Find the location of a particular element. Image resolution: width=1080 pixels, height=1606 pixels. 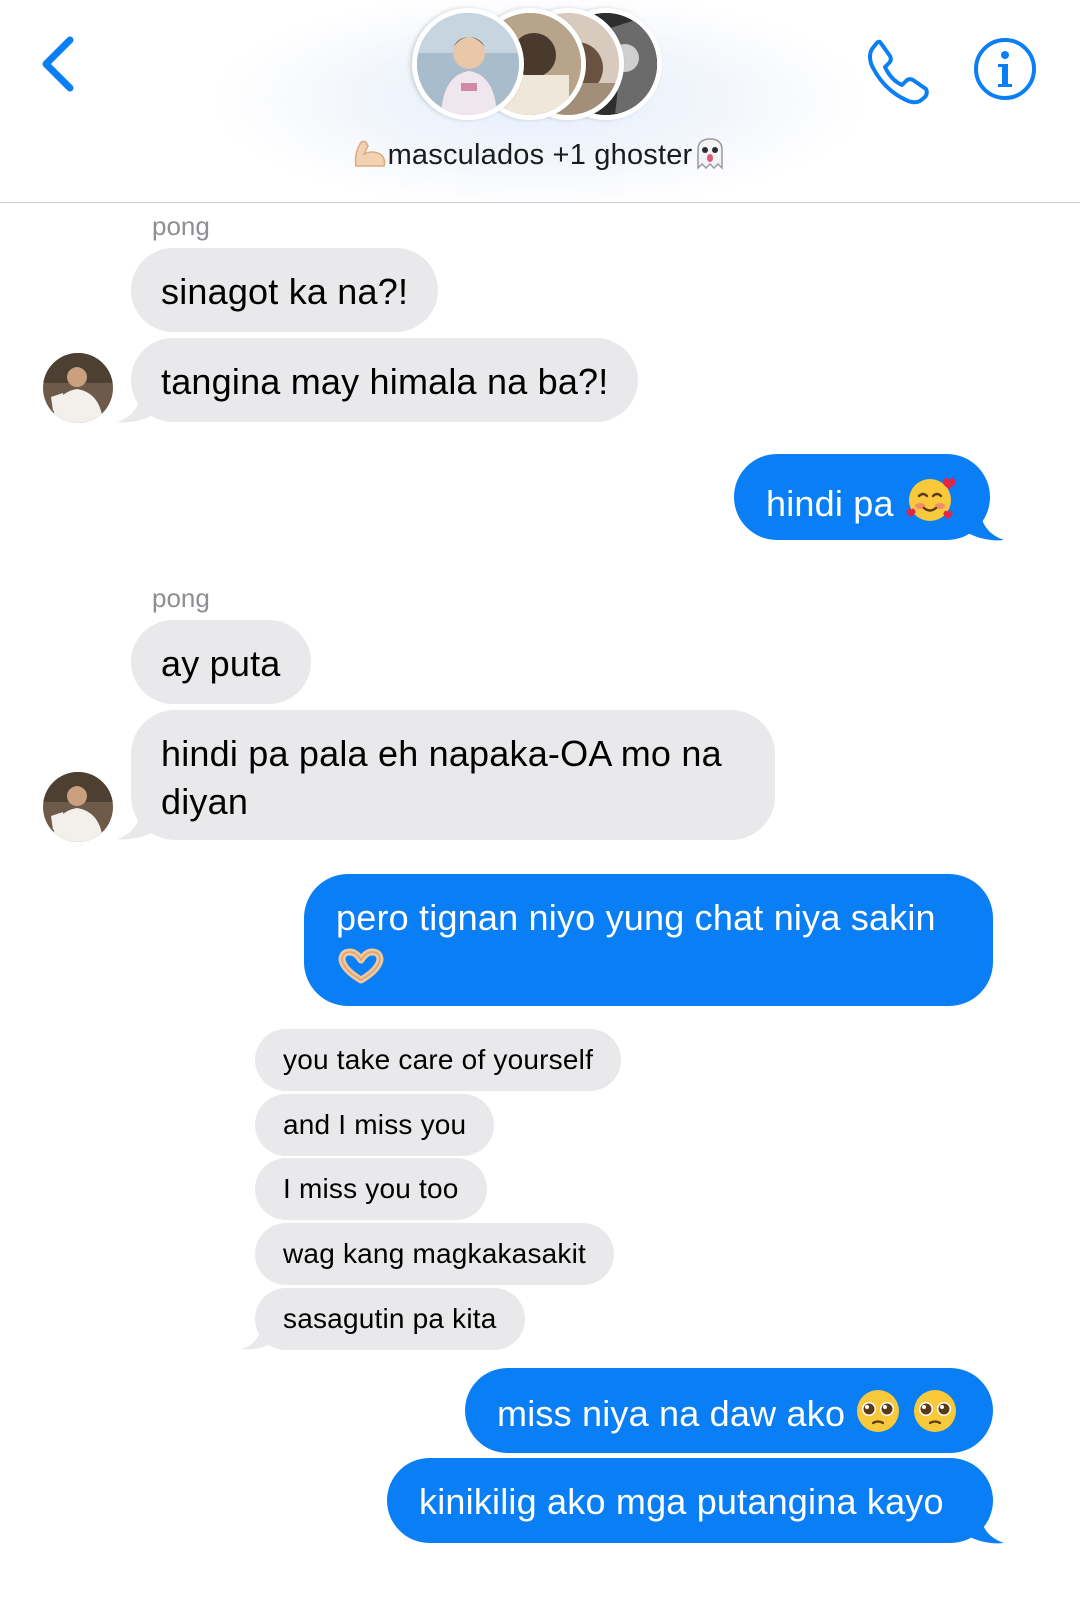

message-text: I miss you too is located at coordinates (371, 1188).